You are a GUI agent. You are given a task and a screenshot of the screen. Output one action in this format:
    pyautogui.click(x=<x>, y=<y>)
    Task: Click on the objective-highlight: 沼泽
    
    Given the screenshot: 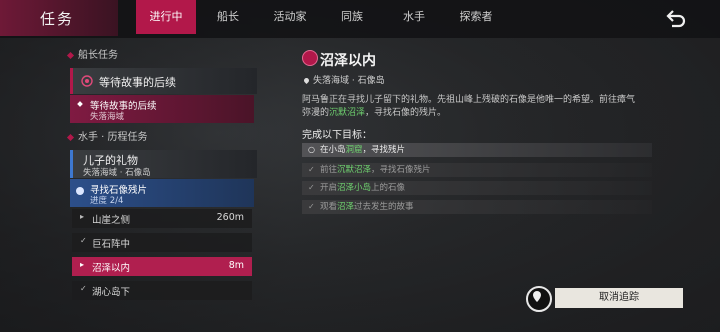 What is the action you would take?
    pyautogui.click(x=346, y=207)
    